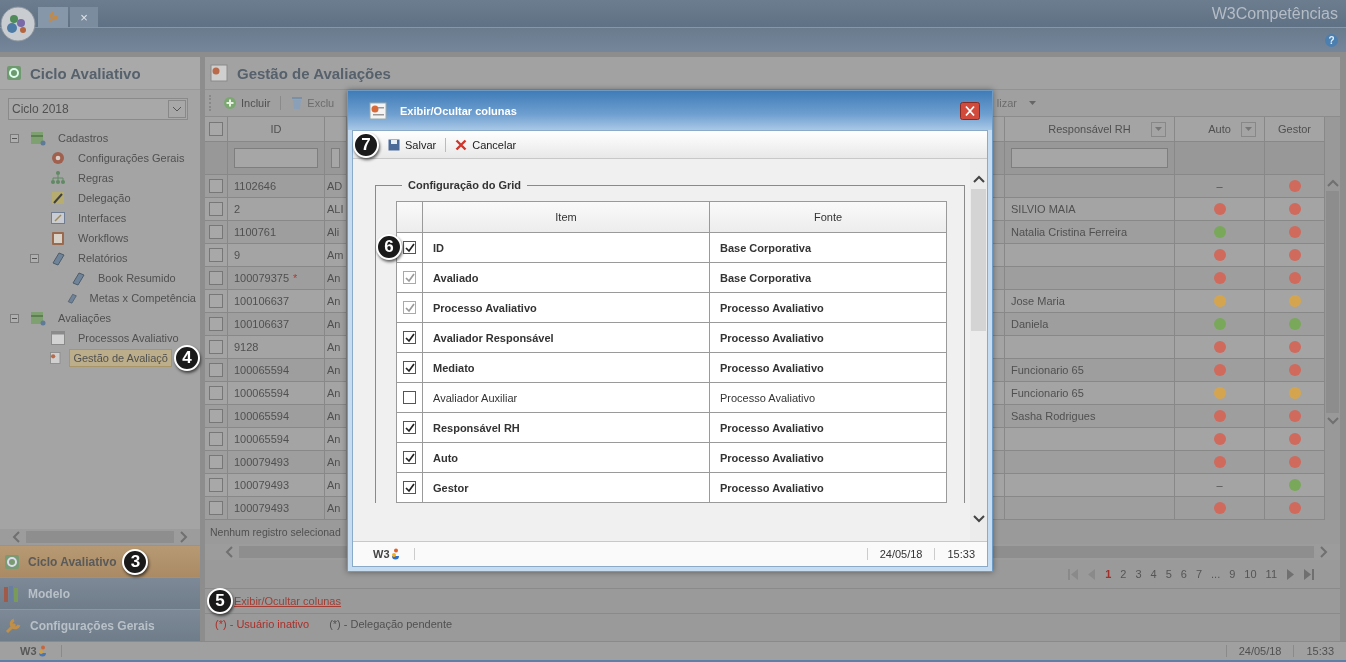 This screenshot has height=662, width=1346. What do you see at coordinates (978, 519) in the screenshot?
I see `scroll-down-icon` at bounding box center [978, 519].